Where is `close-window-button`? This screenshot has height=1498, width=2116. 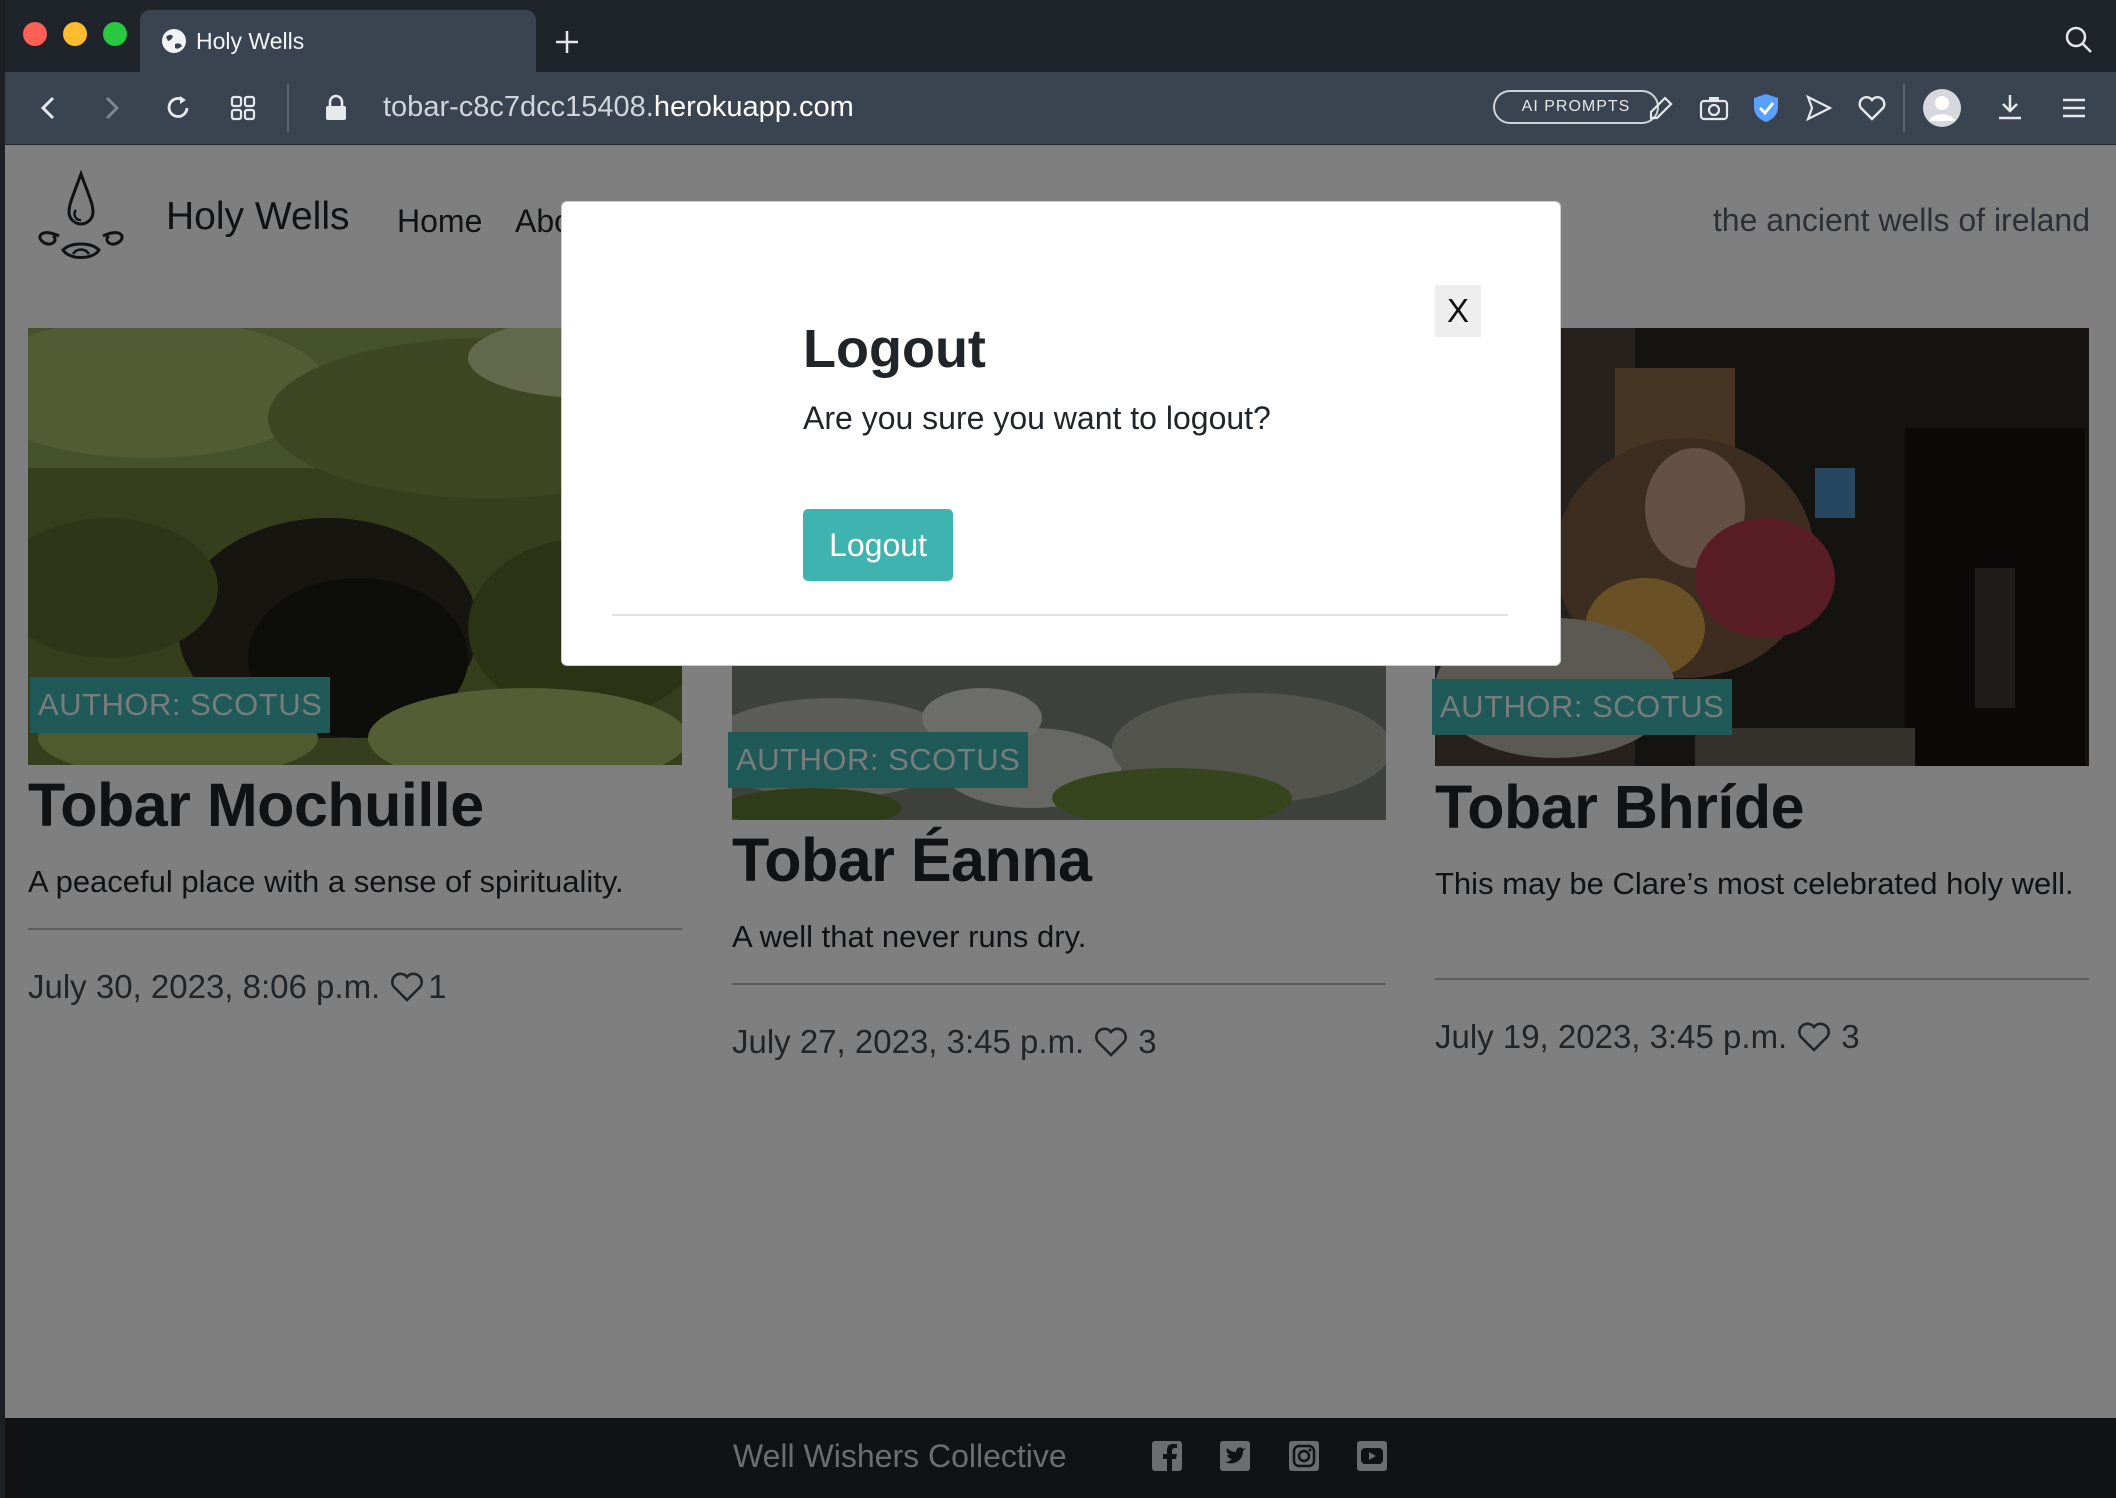 close-window-button is located at coordinates (35, 34).